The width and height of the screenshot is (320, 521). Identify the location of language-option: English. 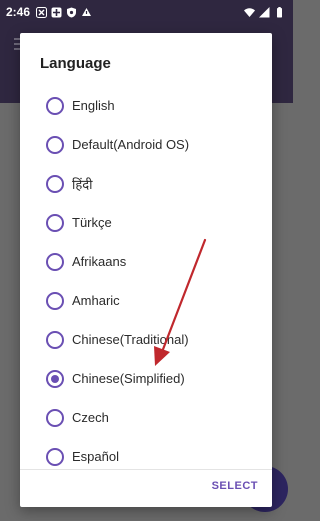
(146, 105).